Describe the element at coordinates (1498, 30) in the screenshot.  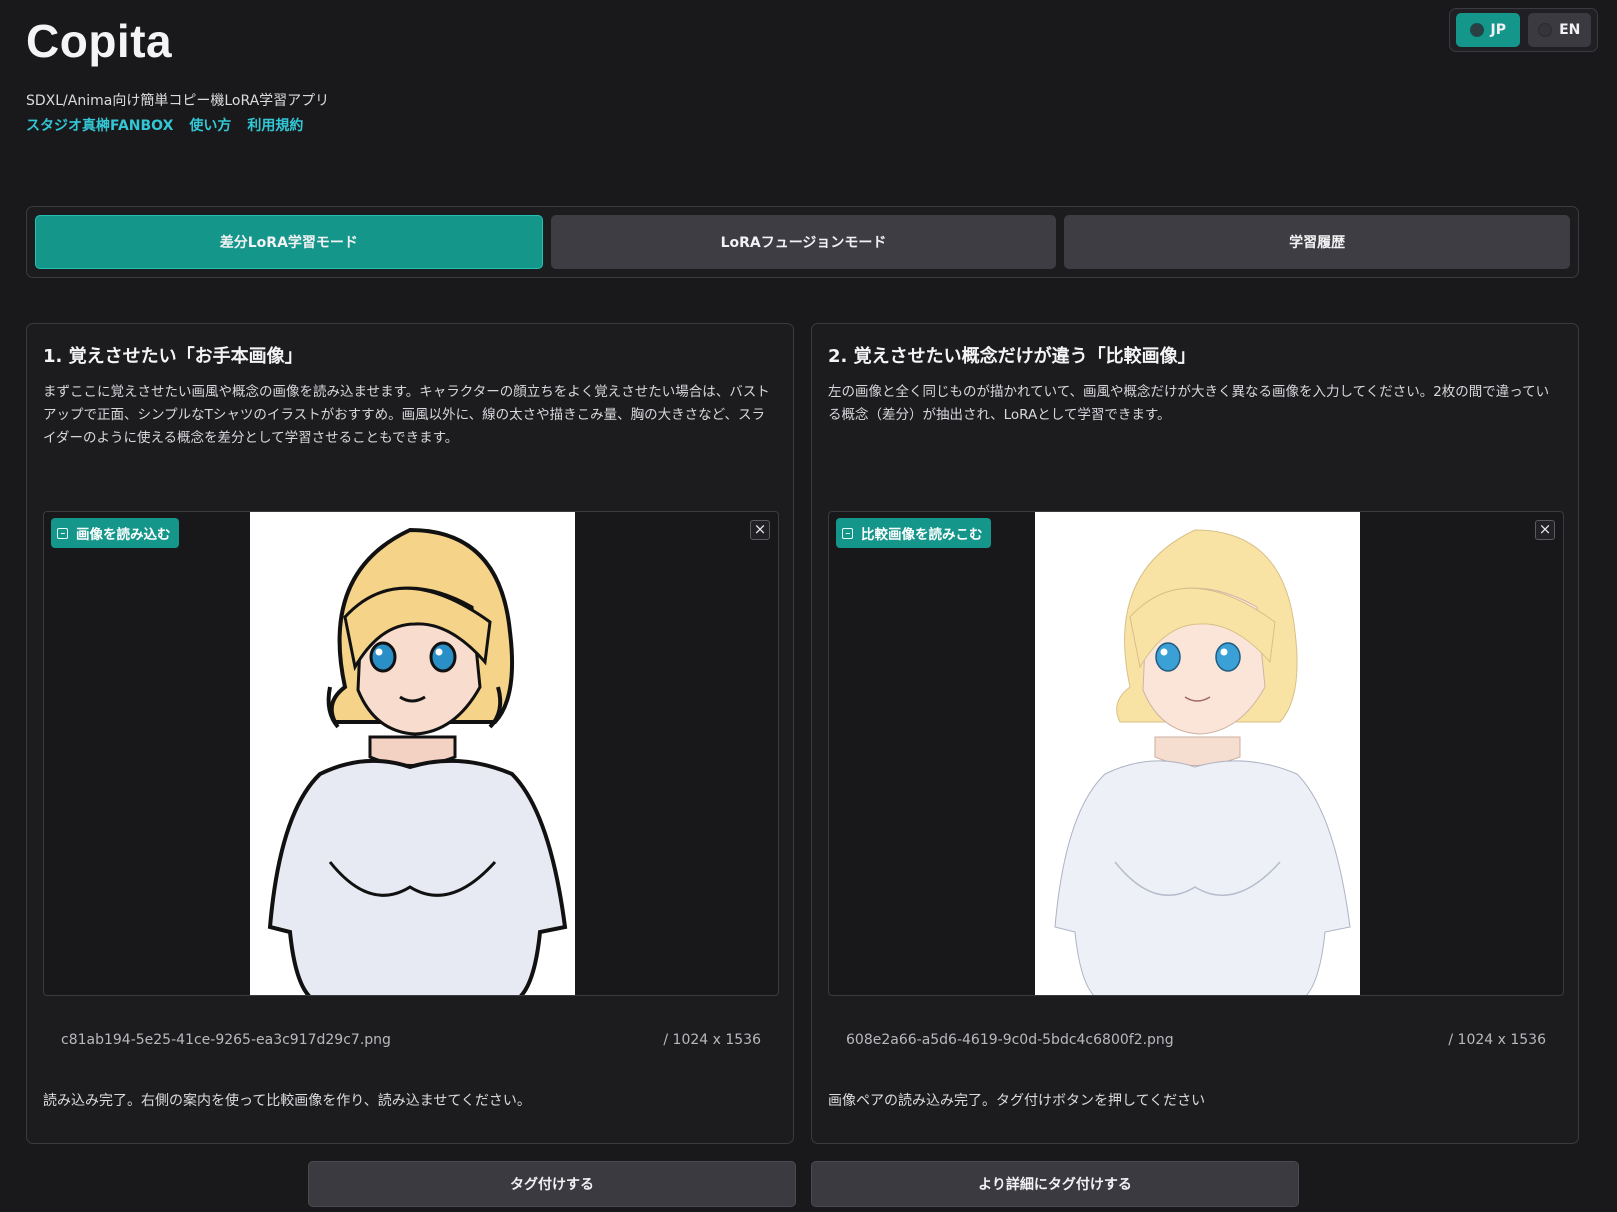
I see `language-label: JP` at that location.